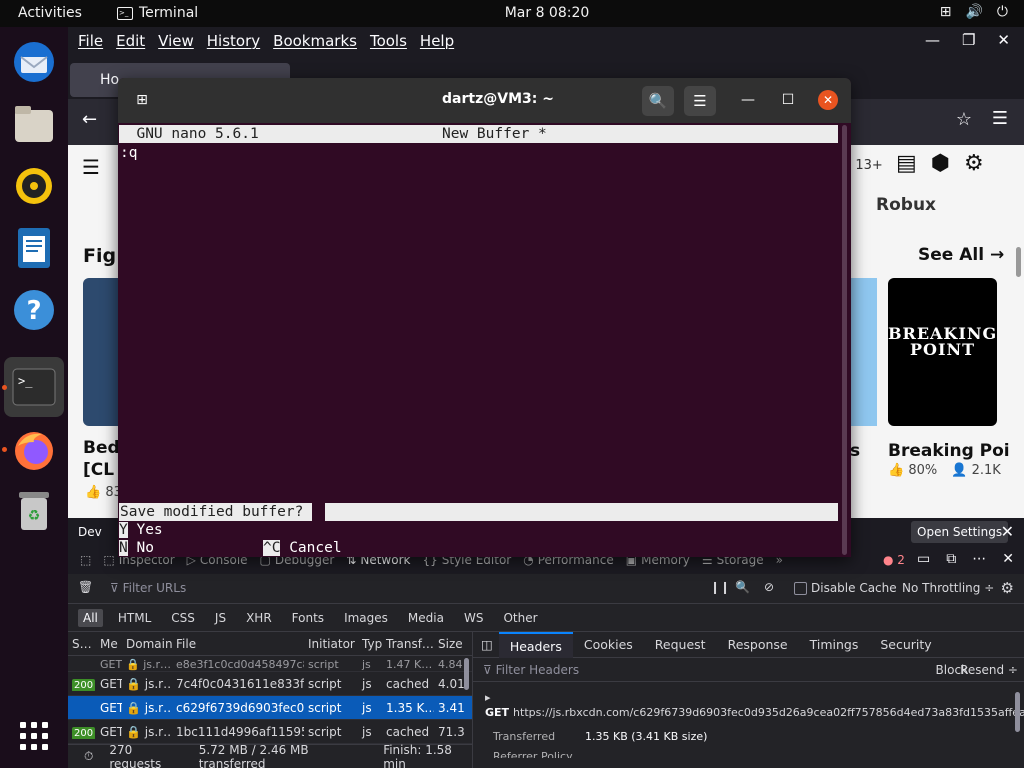 Image resolution: width=1024 pixels, height=768 pixels. What do you see at coordinates (366, 618) in the screenshot?
I see `type-images: Images` at bounding box center [366, 618].